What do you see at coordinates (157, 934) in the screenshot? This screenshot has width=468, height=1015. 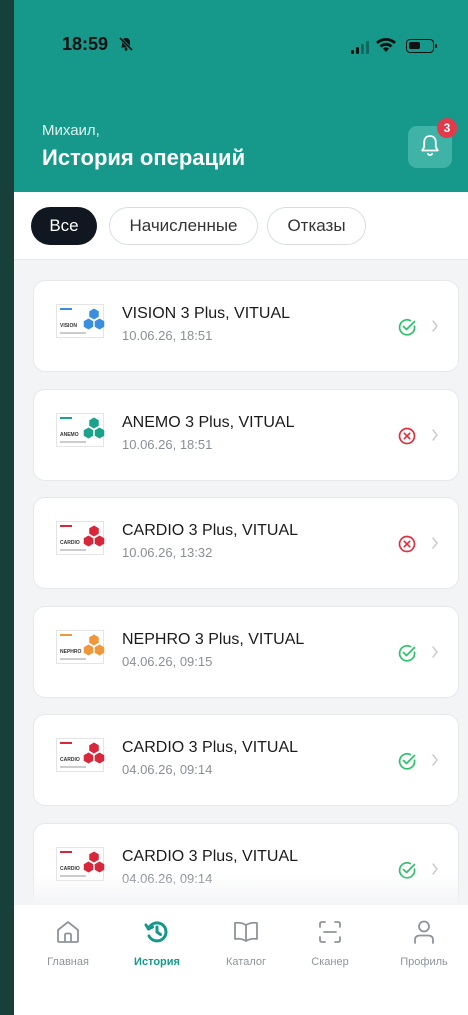 I see `history-icon` at bounding box center [157, 934].